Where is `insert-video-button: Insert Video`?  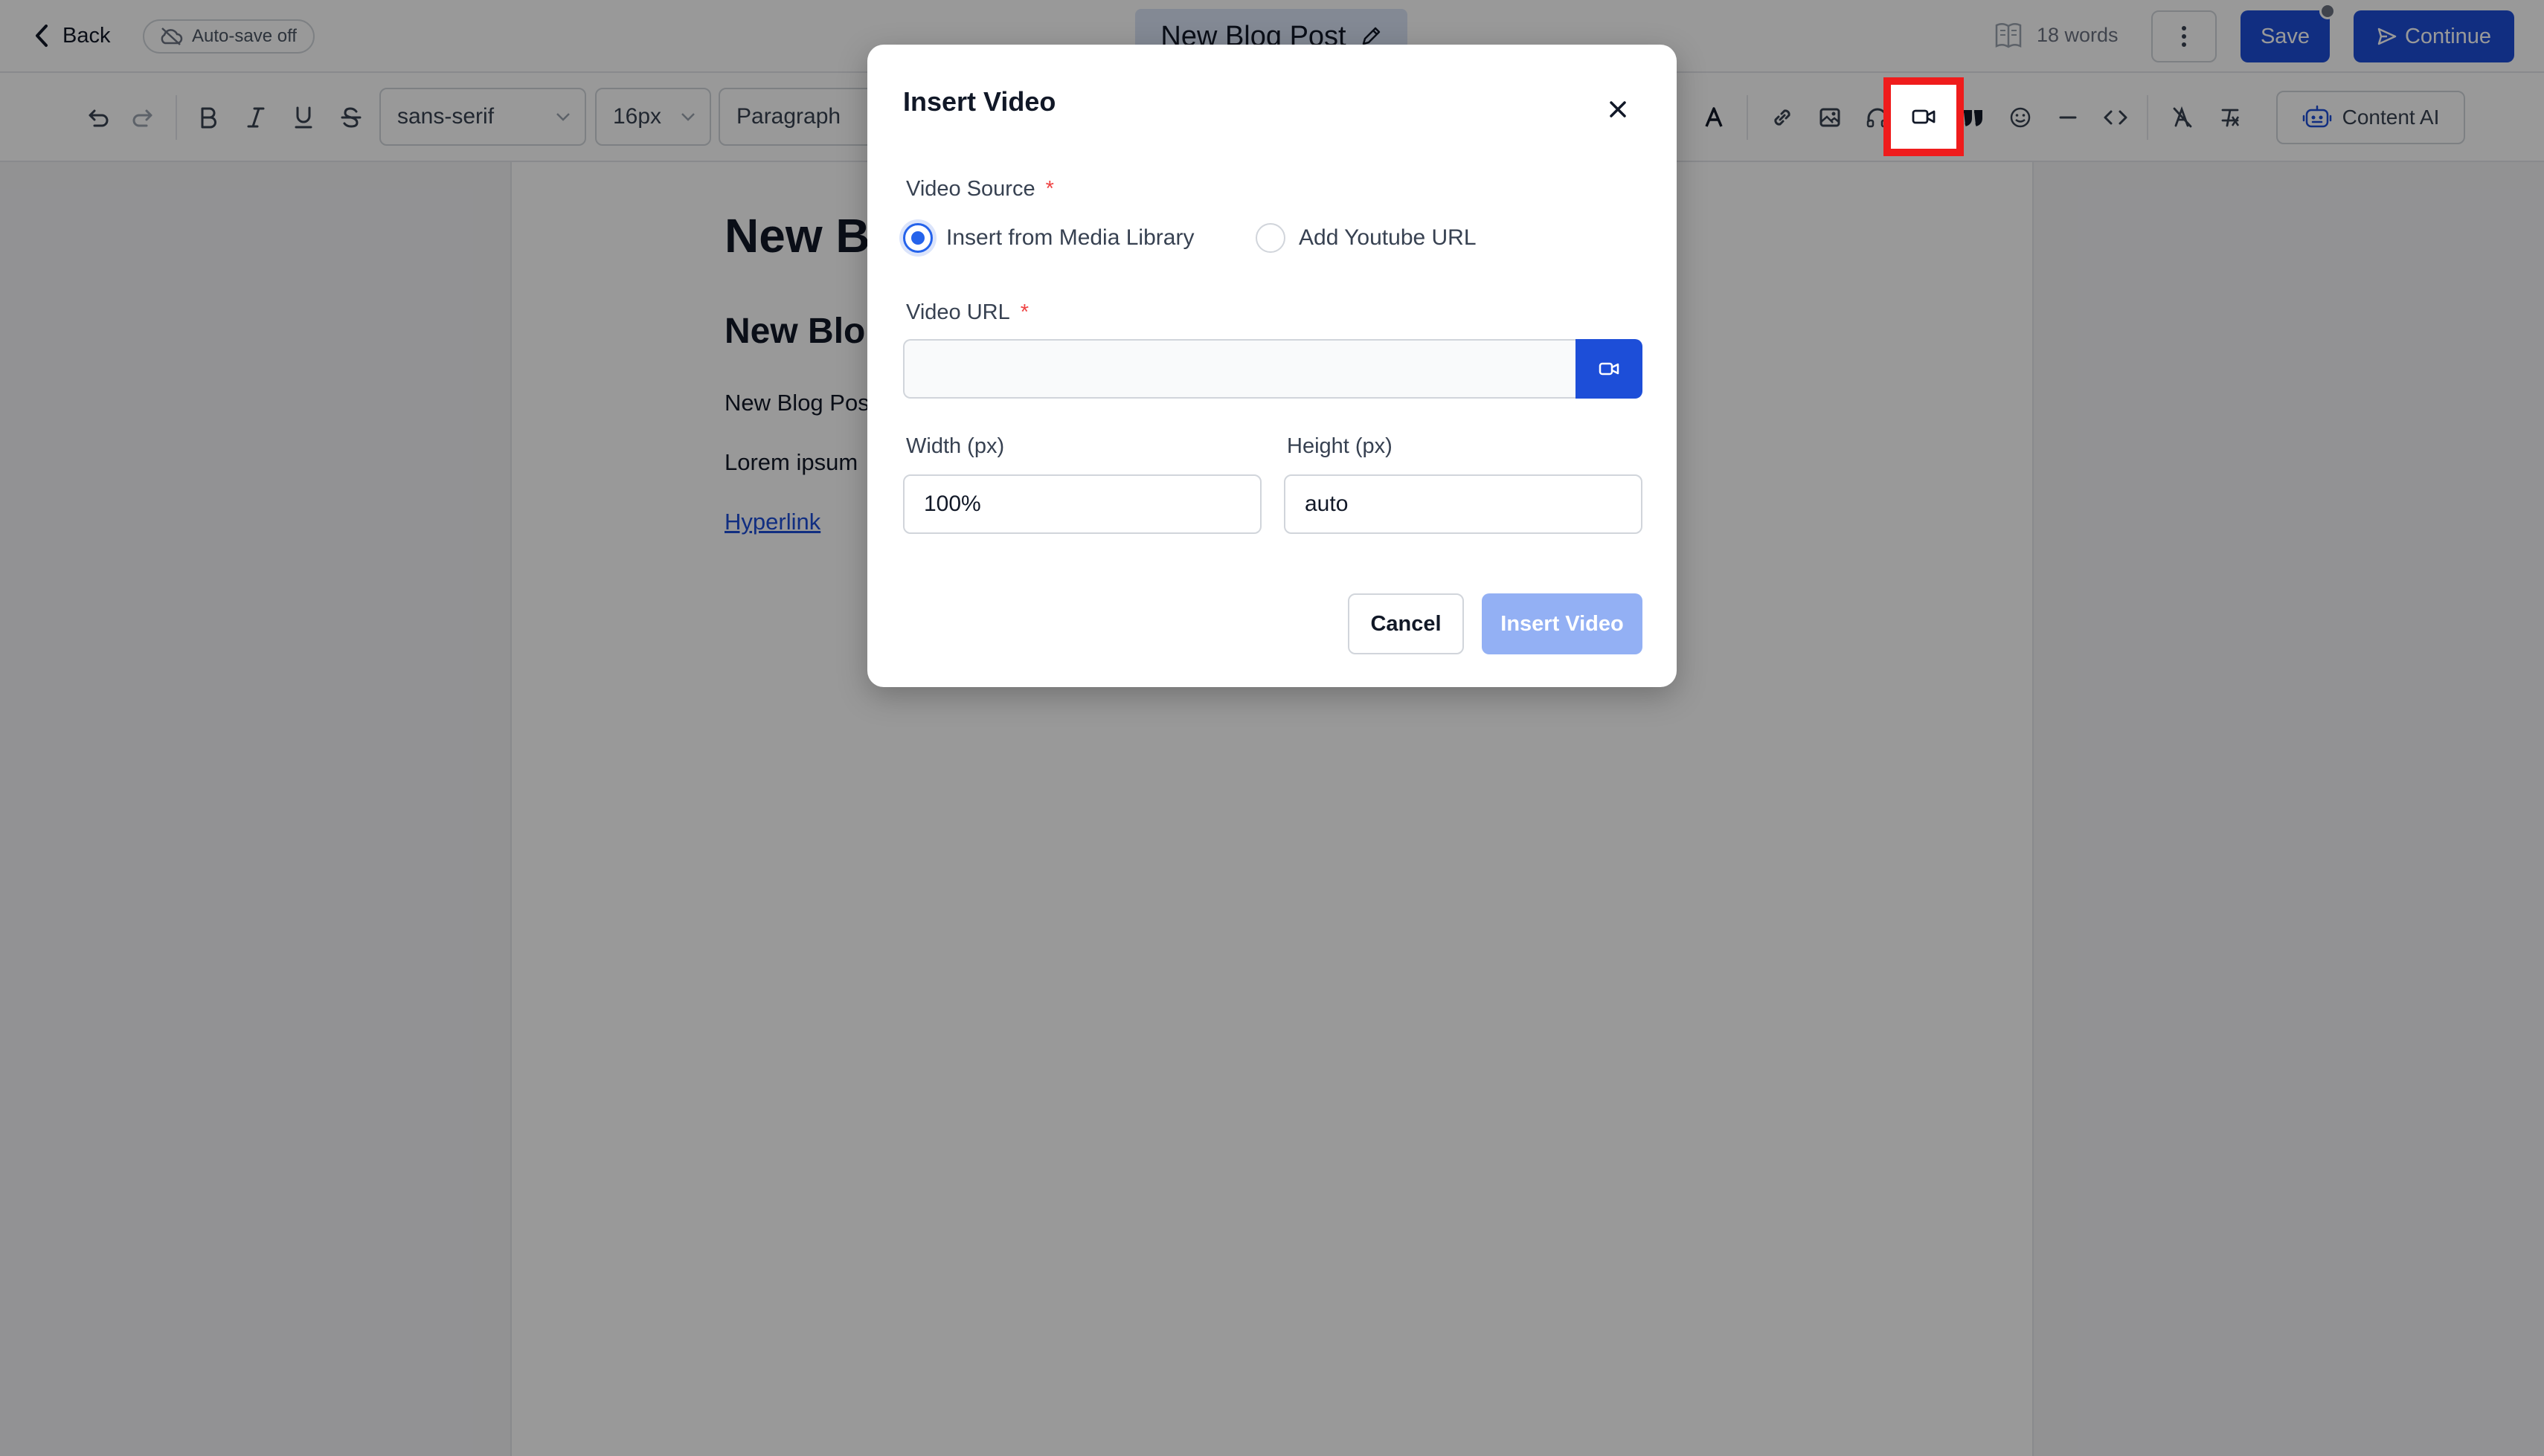
insert-video-button: Insert Video is located at coordinates (1562, 624).